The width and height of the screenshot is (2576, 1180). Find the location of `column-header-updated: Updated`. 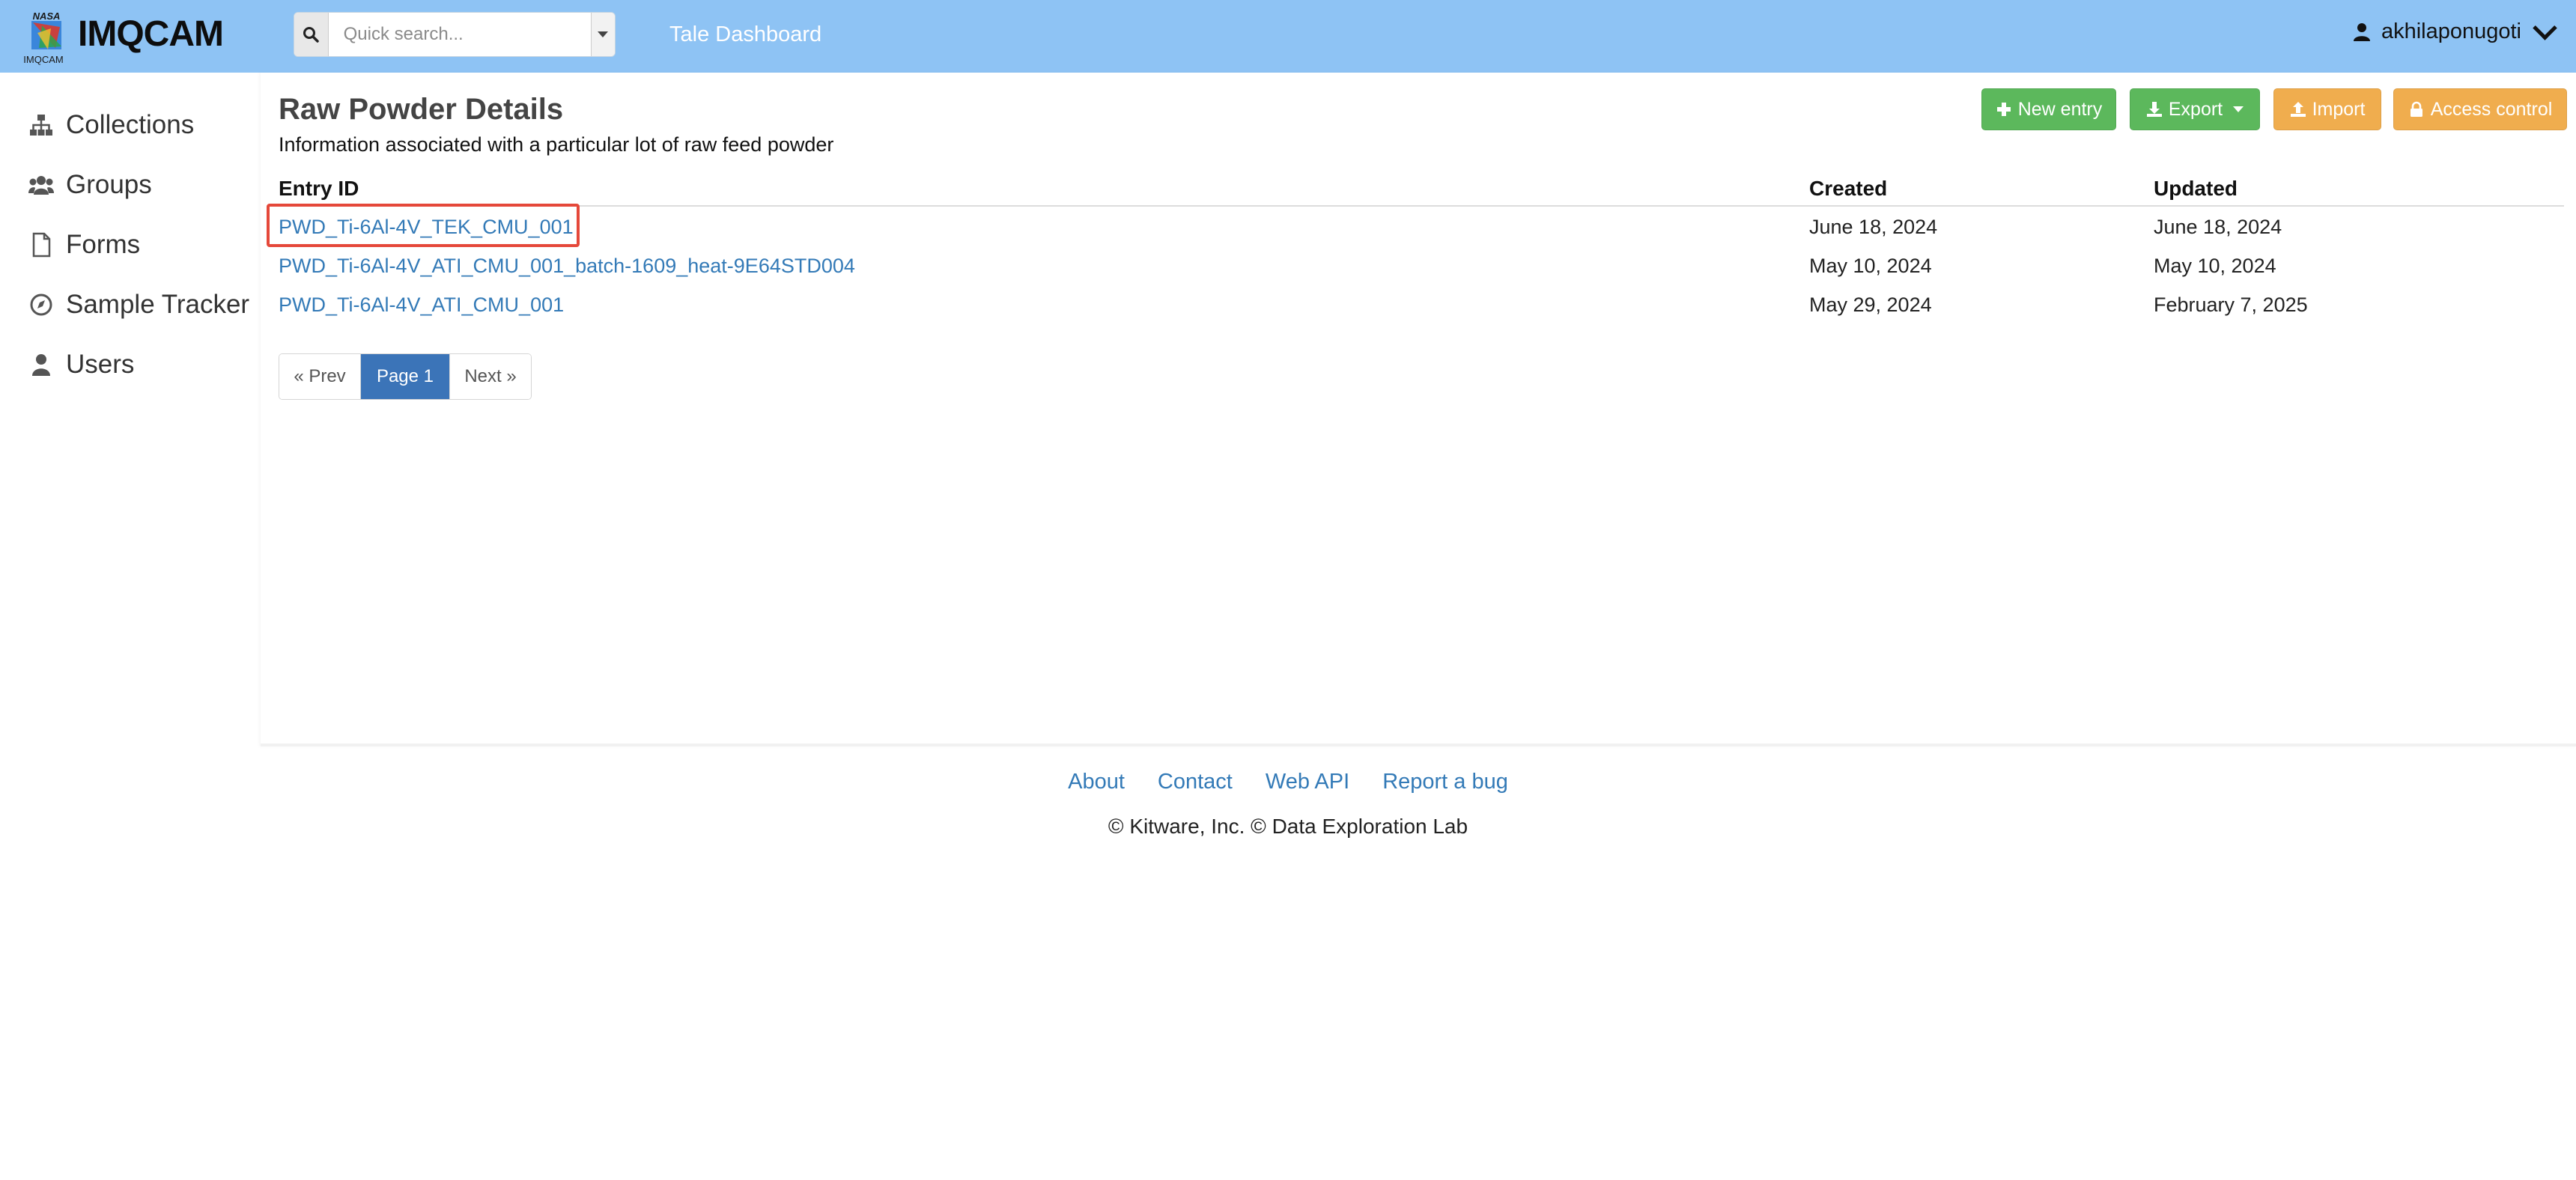

column-header-updated: Updated is located at coordinates (2196, 188).